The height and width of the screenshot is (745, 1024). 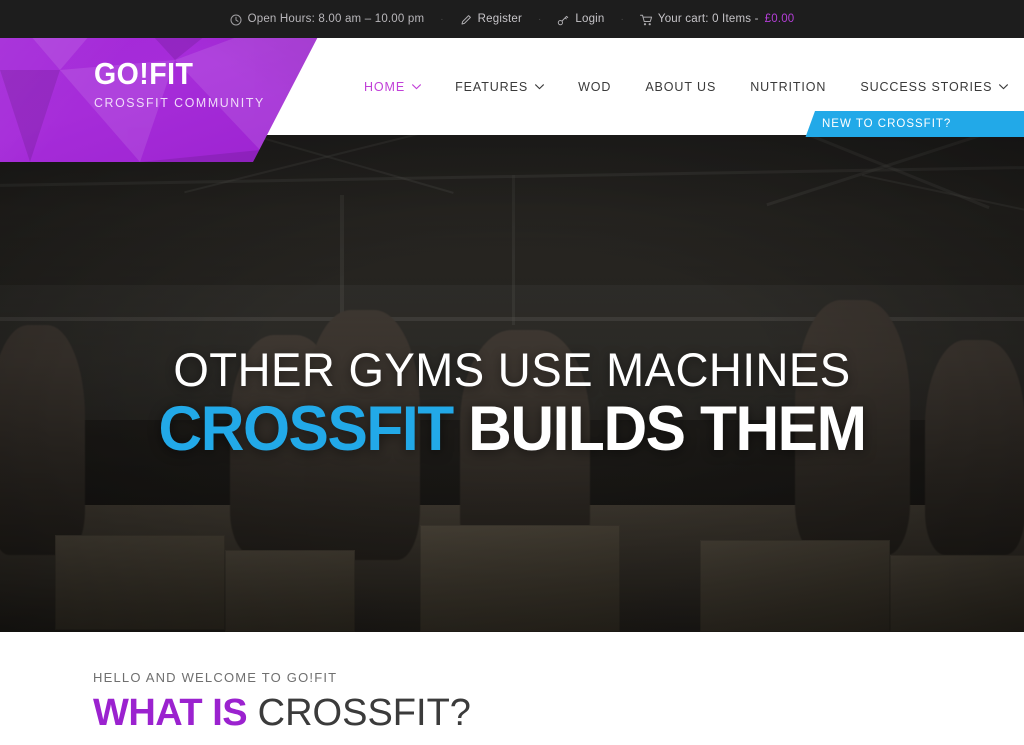 I want to click on register-label: Register, so click(x=500, y=19).